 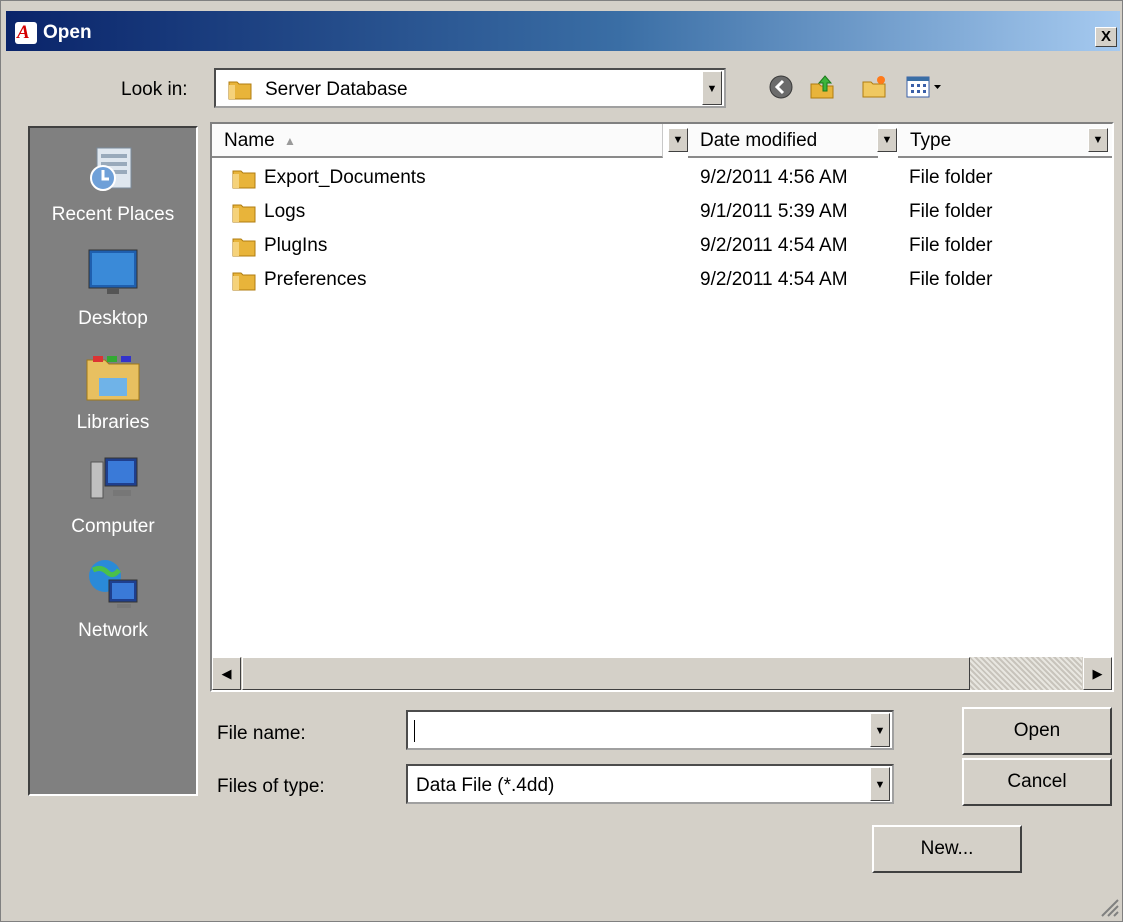 What do you see at coordinates (113, 271) in the screenshot?
I see `desktop-icon` at bounding box center [113, 271].